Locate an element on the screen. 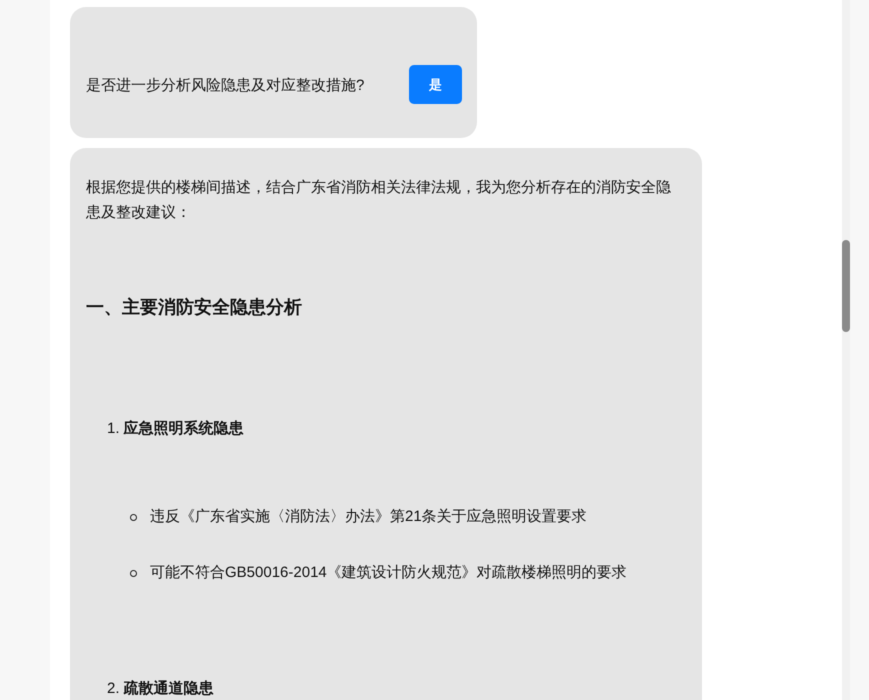  list-number: 1. is located at coordinates (113, 429).